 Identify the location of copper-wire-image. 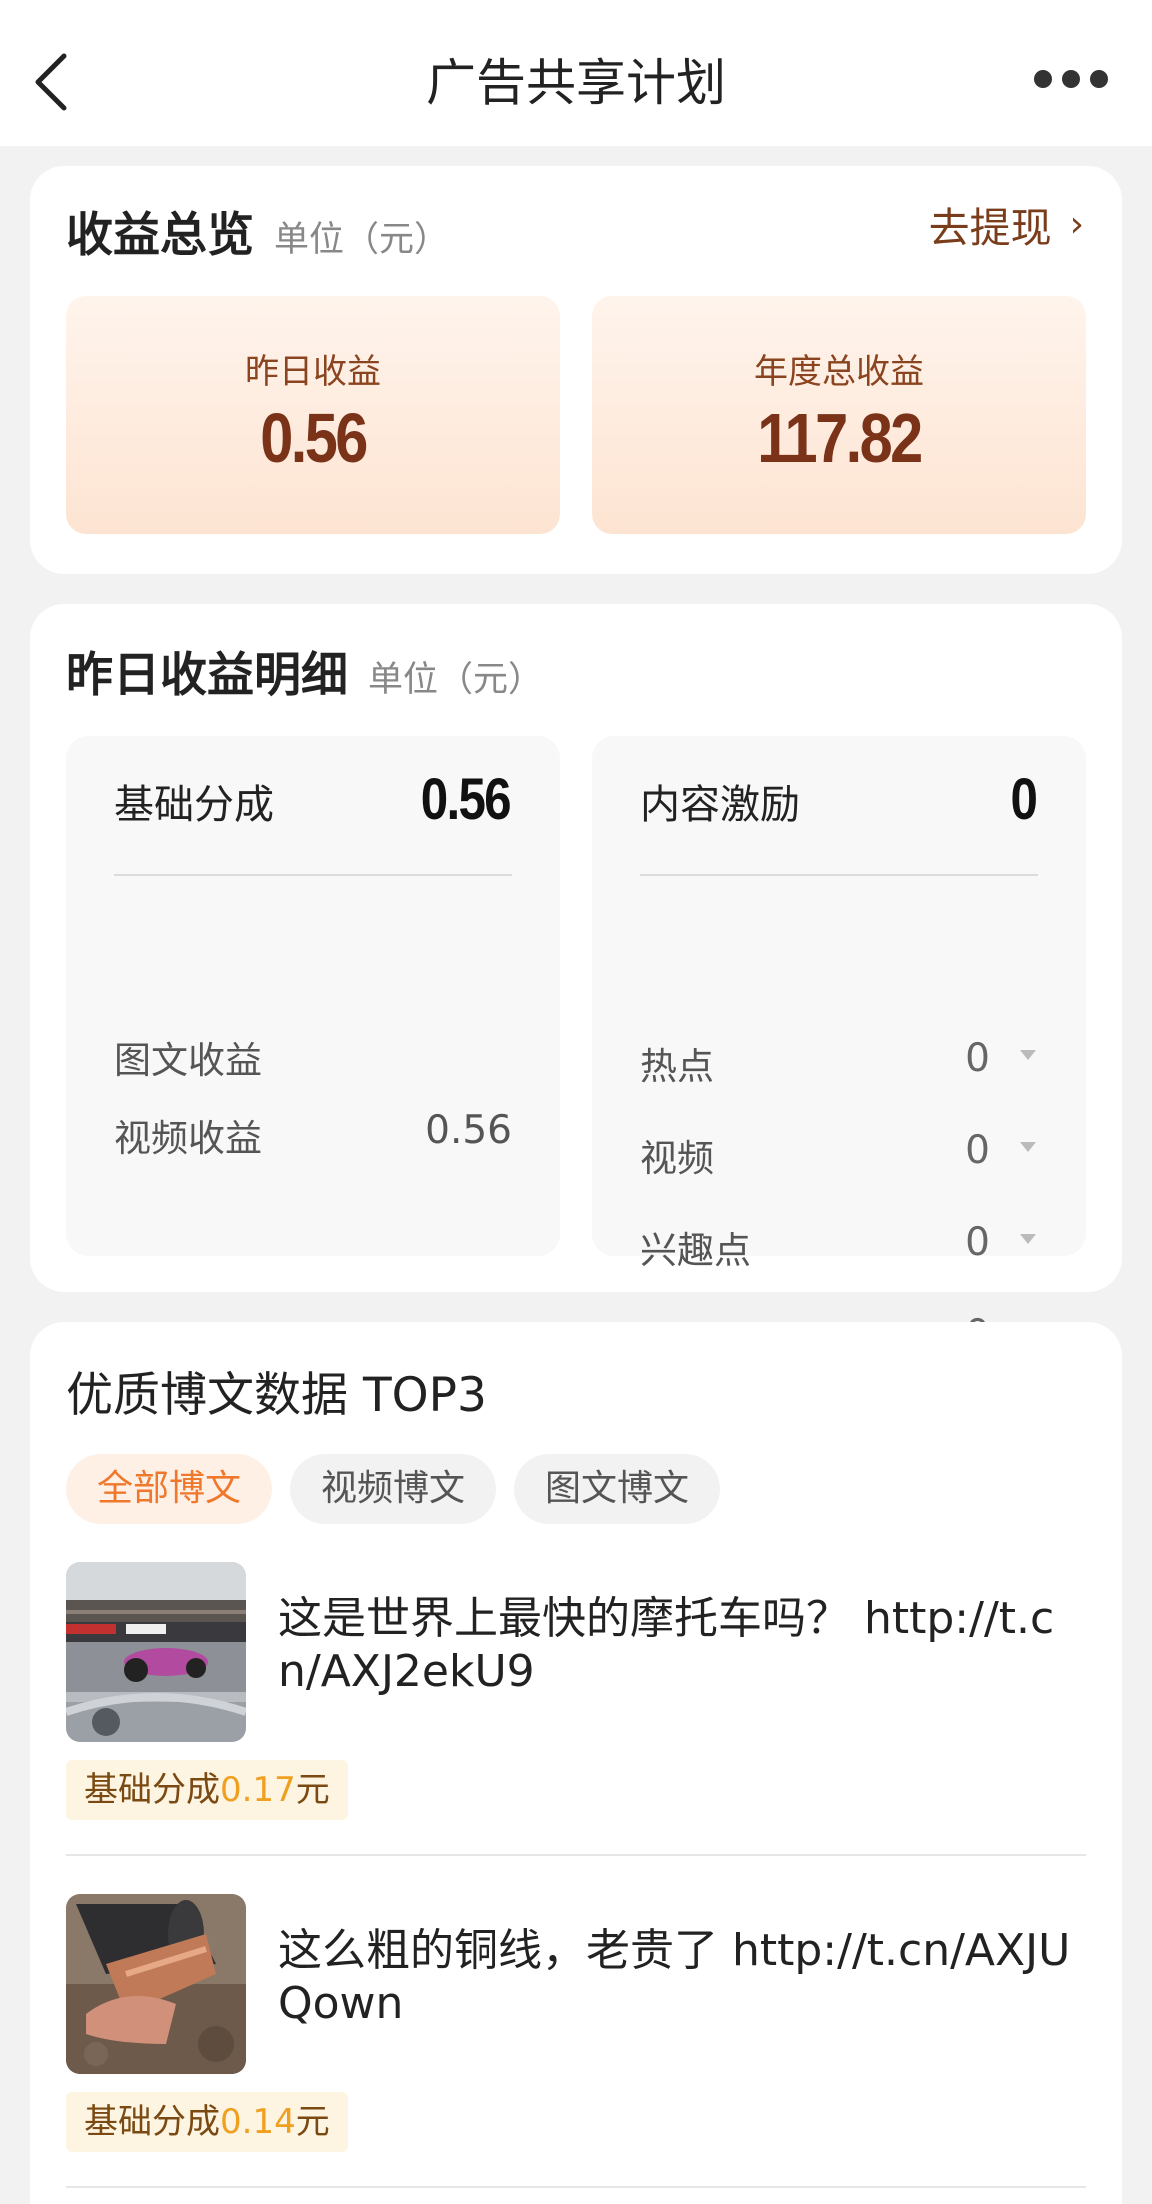
(156, 1984).